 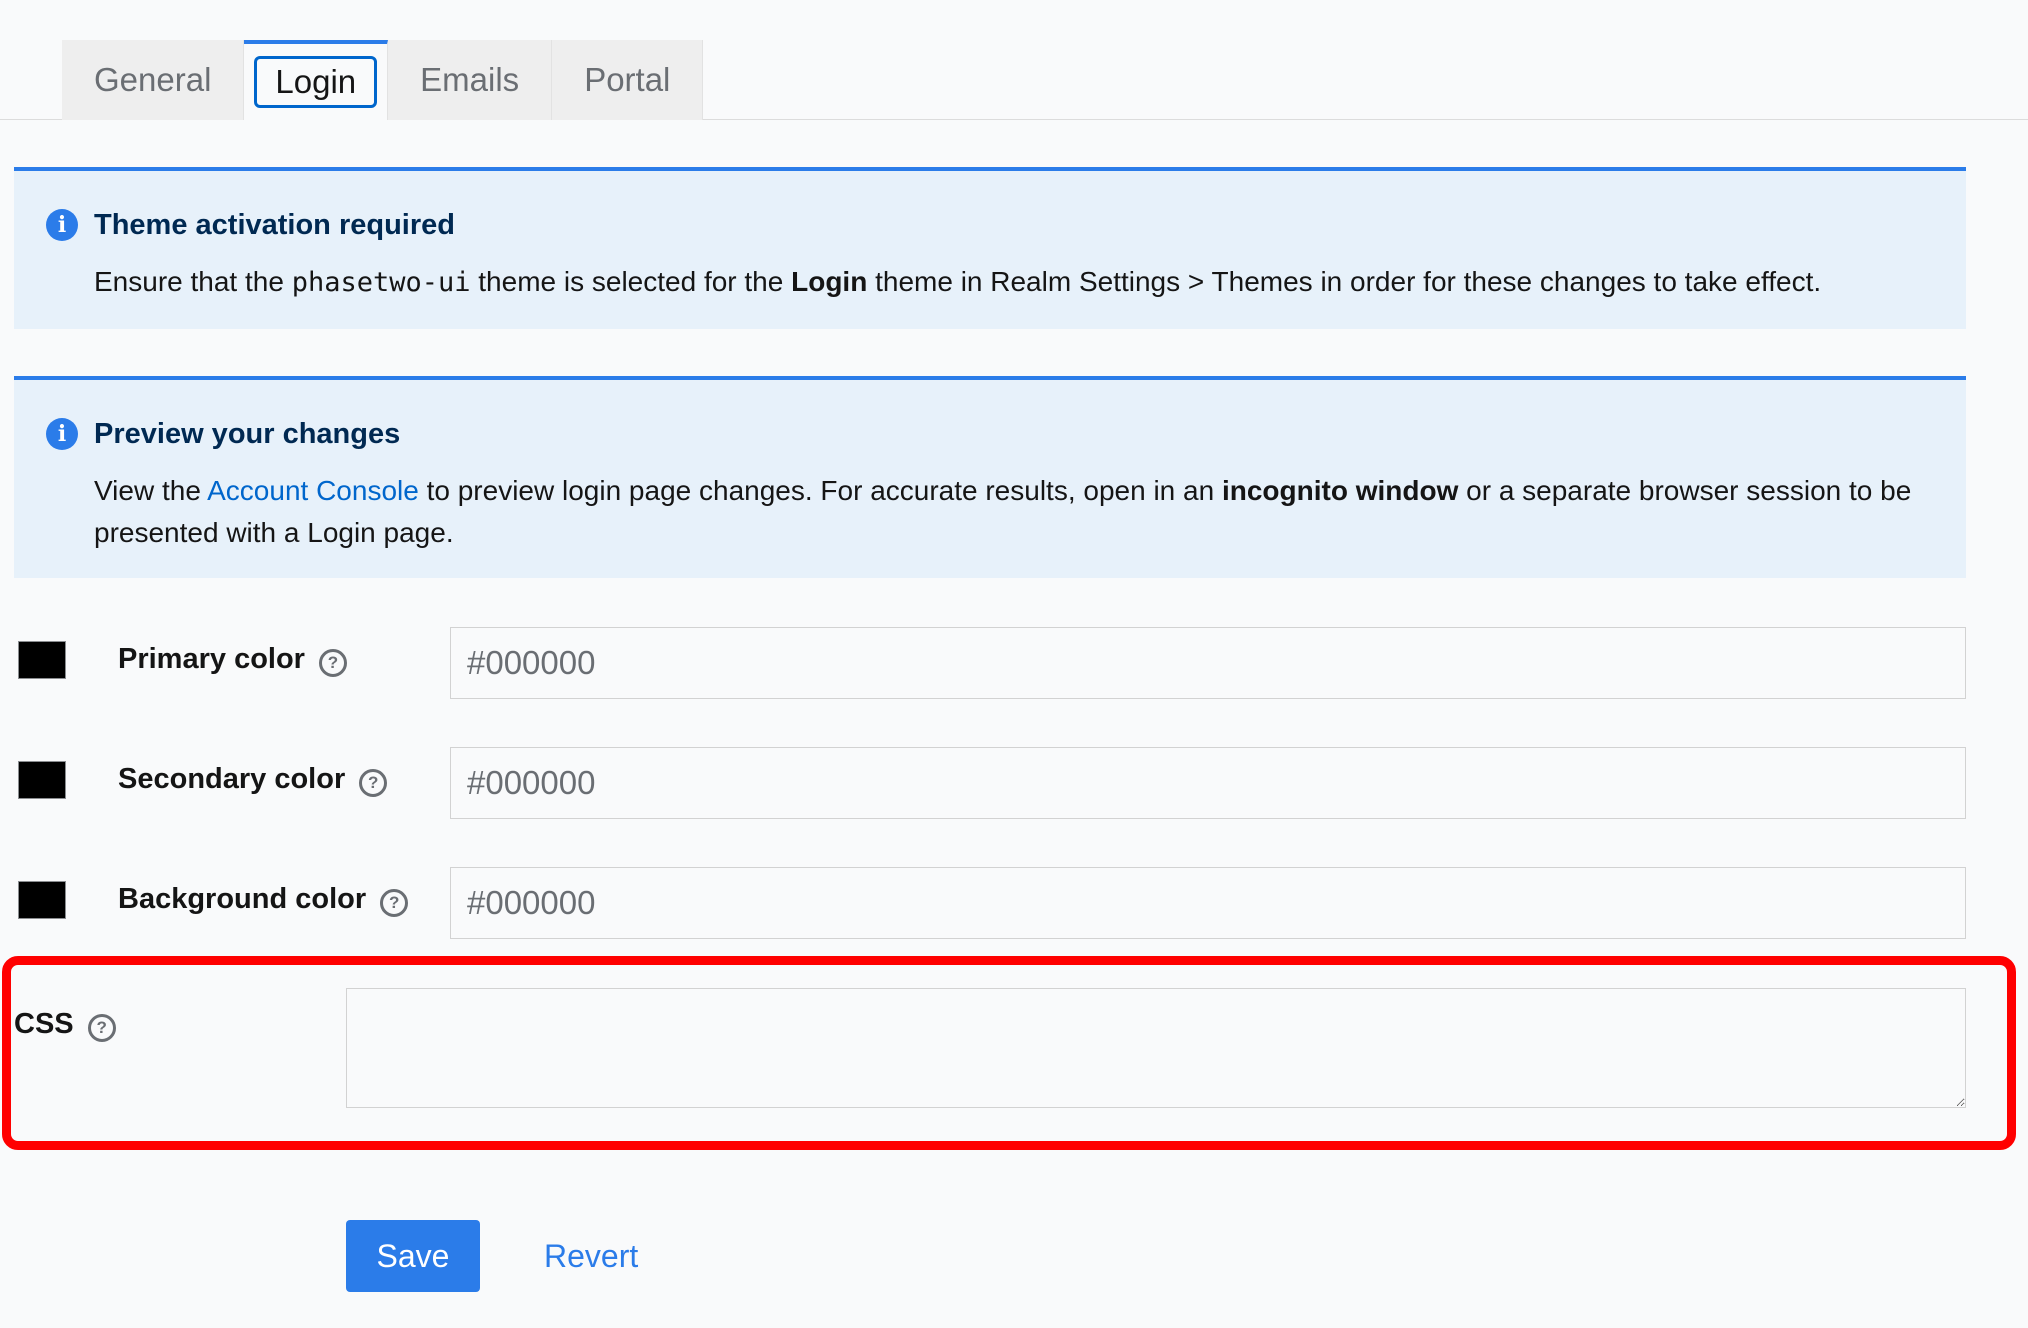 I want to click on tab-portal-label: Portal, so click(x=627, y=79).